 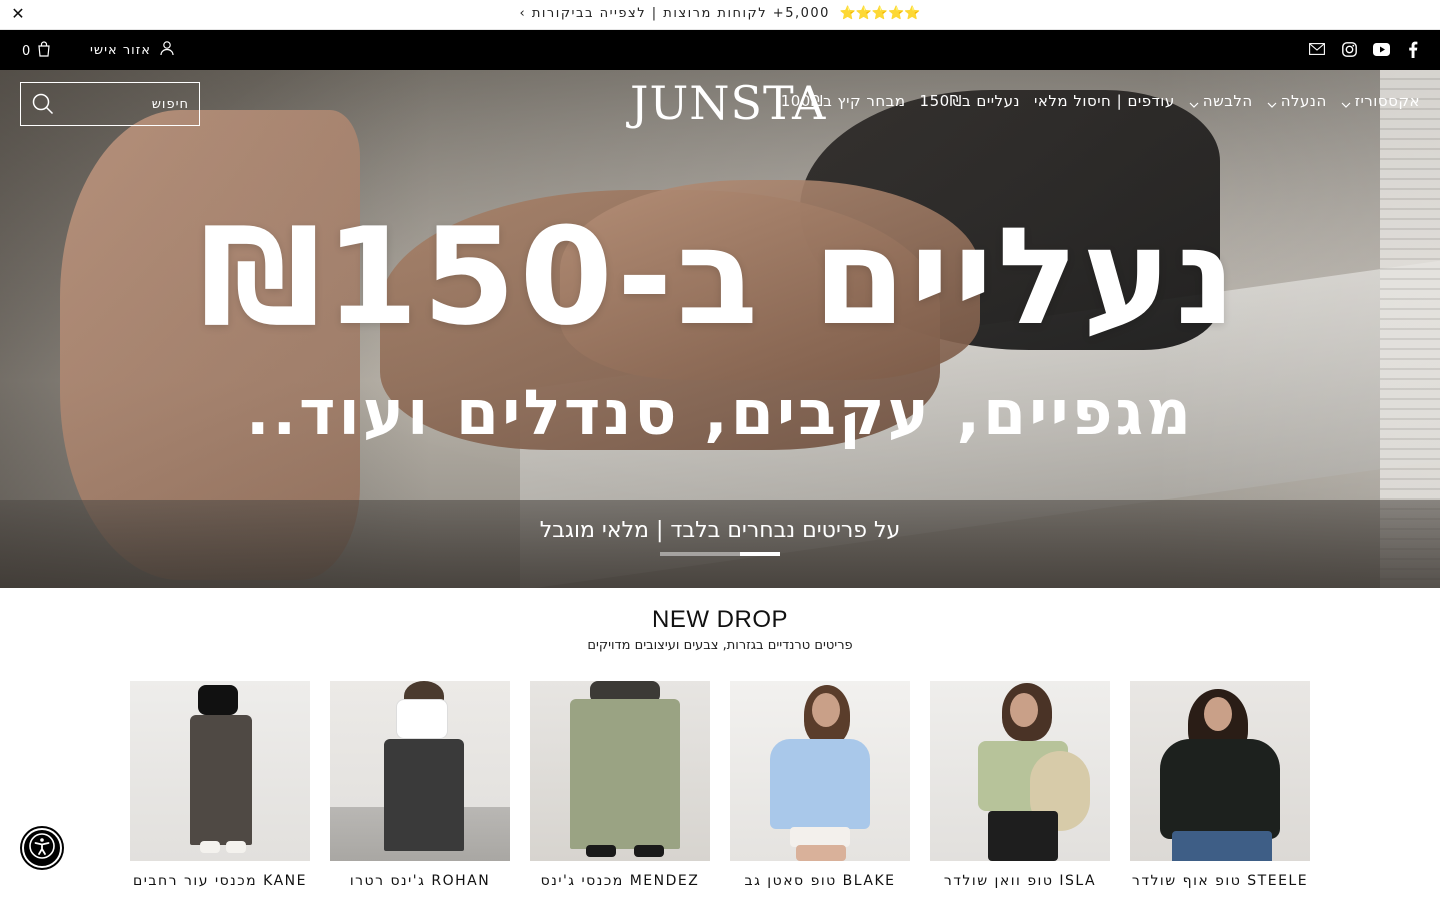 I want to click on hero-shelf-edge-decor, so click(x=720, y=544).